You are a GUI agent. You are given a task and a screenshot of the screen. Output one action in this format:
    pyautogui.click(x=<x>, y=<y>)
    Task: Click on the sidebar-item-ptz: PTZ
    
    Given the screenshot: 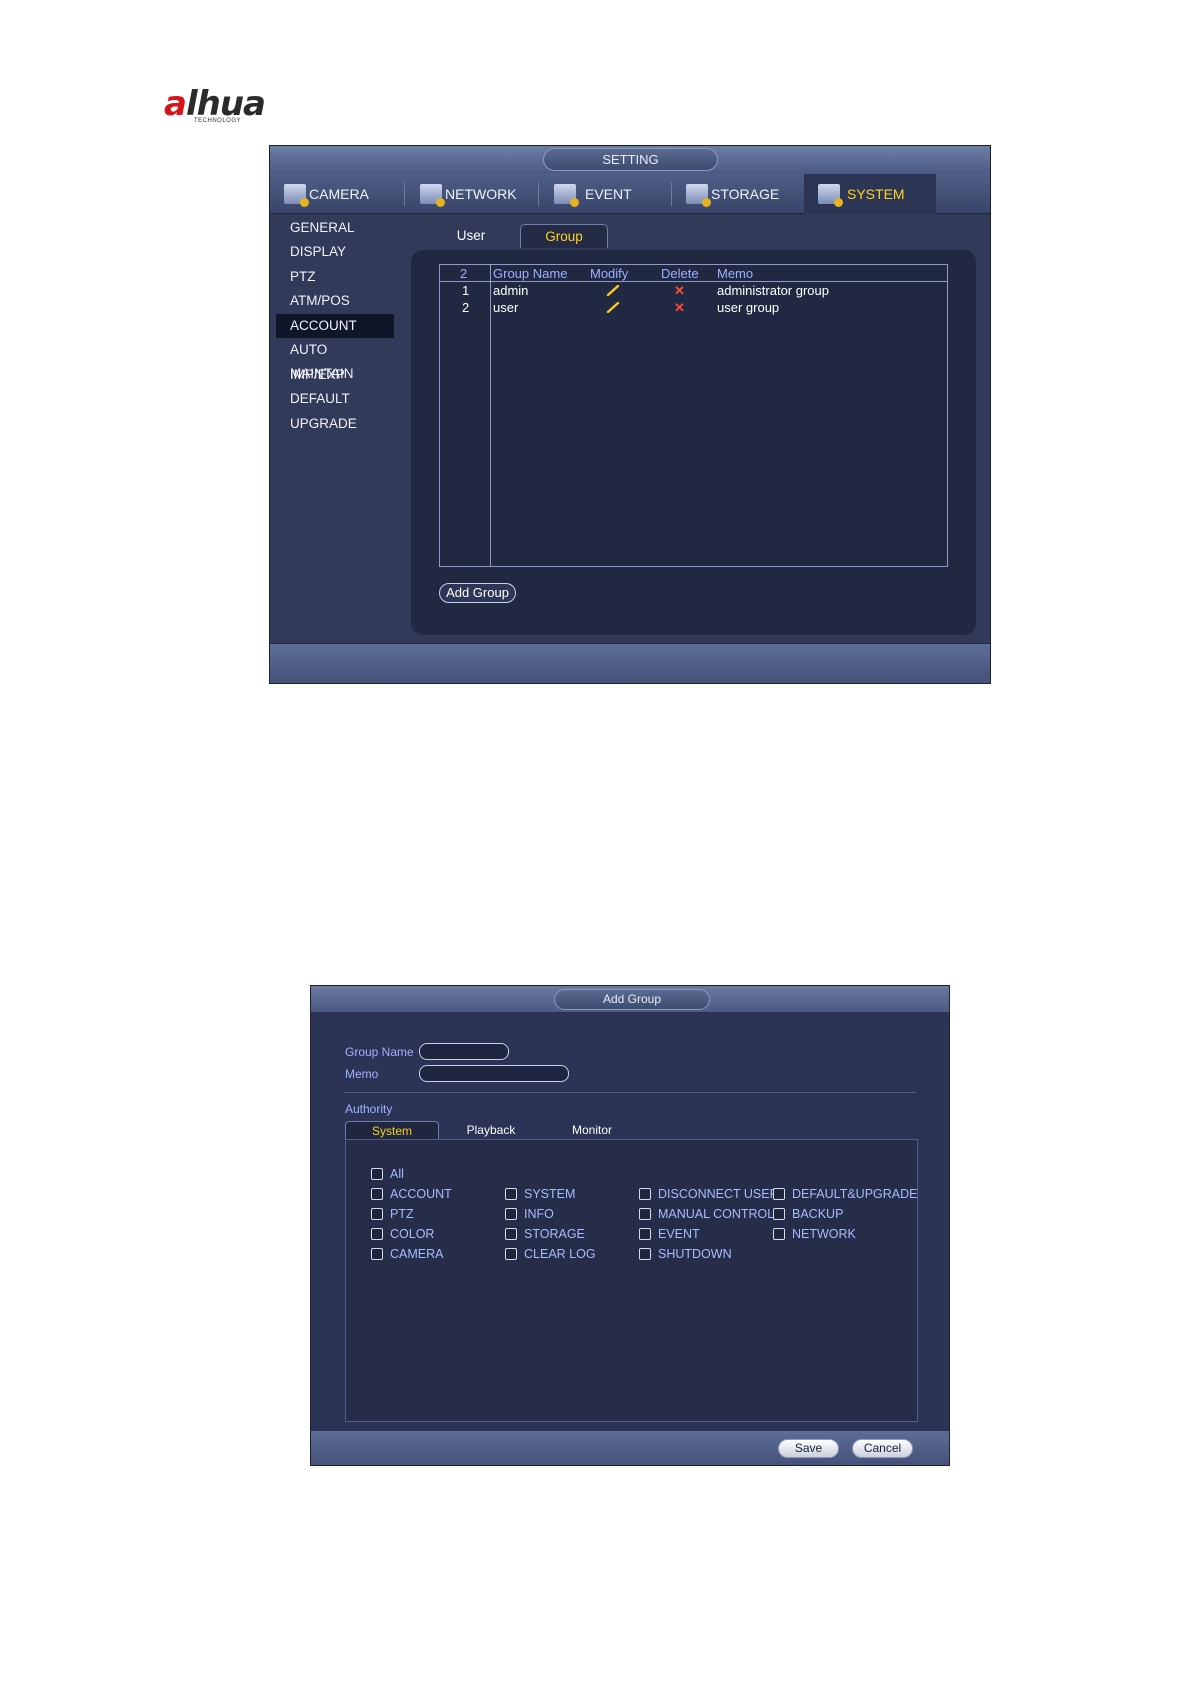 What is the action you would take?
    pyautogui.click(x=335, y=277)
    